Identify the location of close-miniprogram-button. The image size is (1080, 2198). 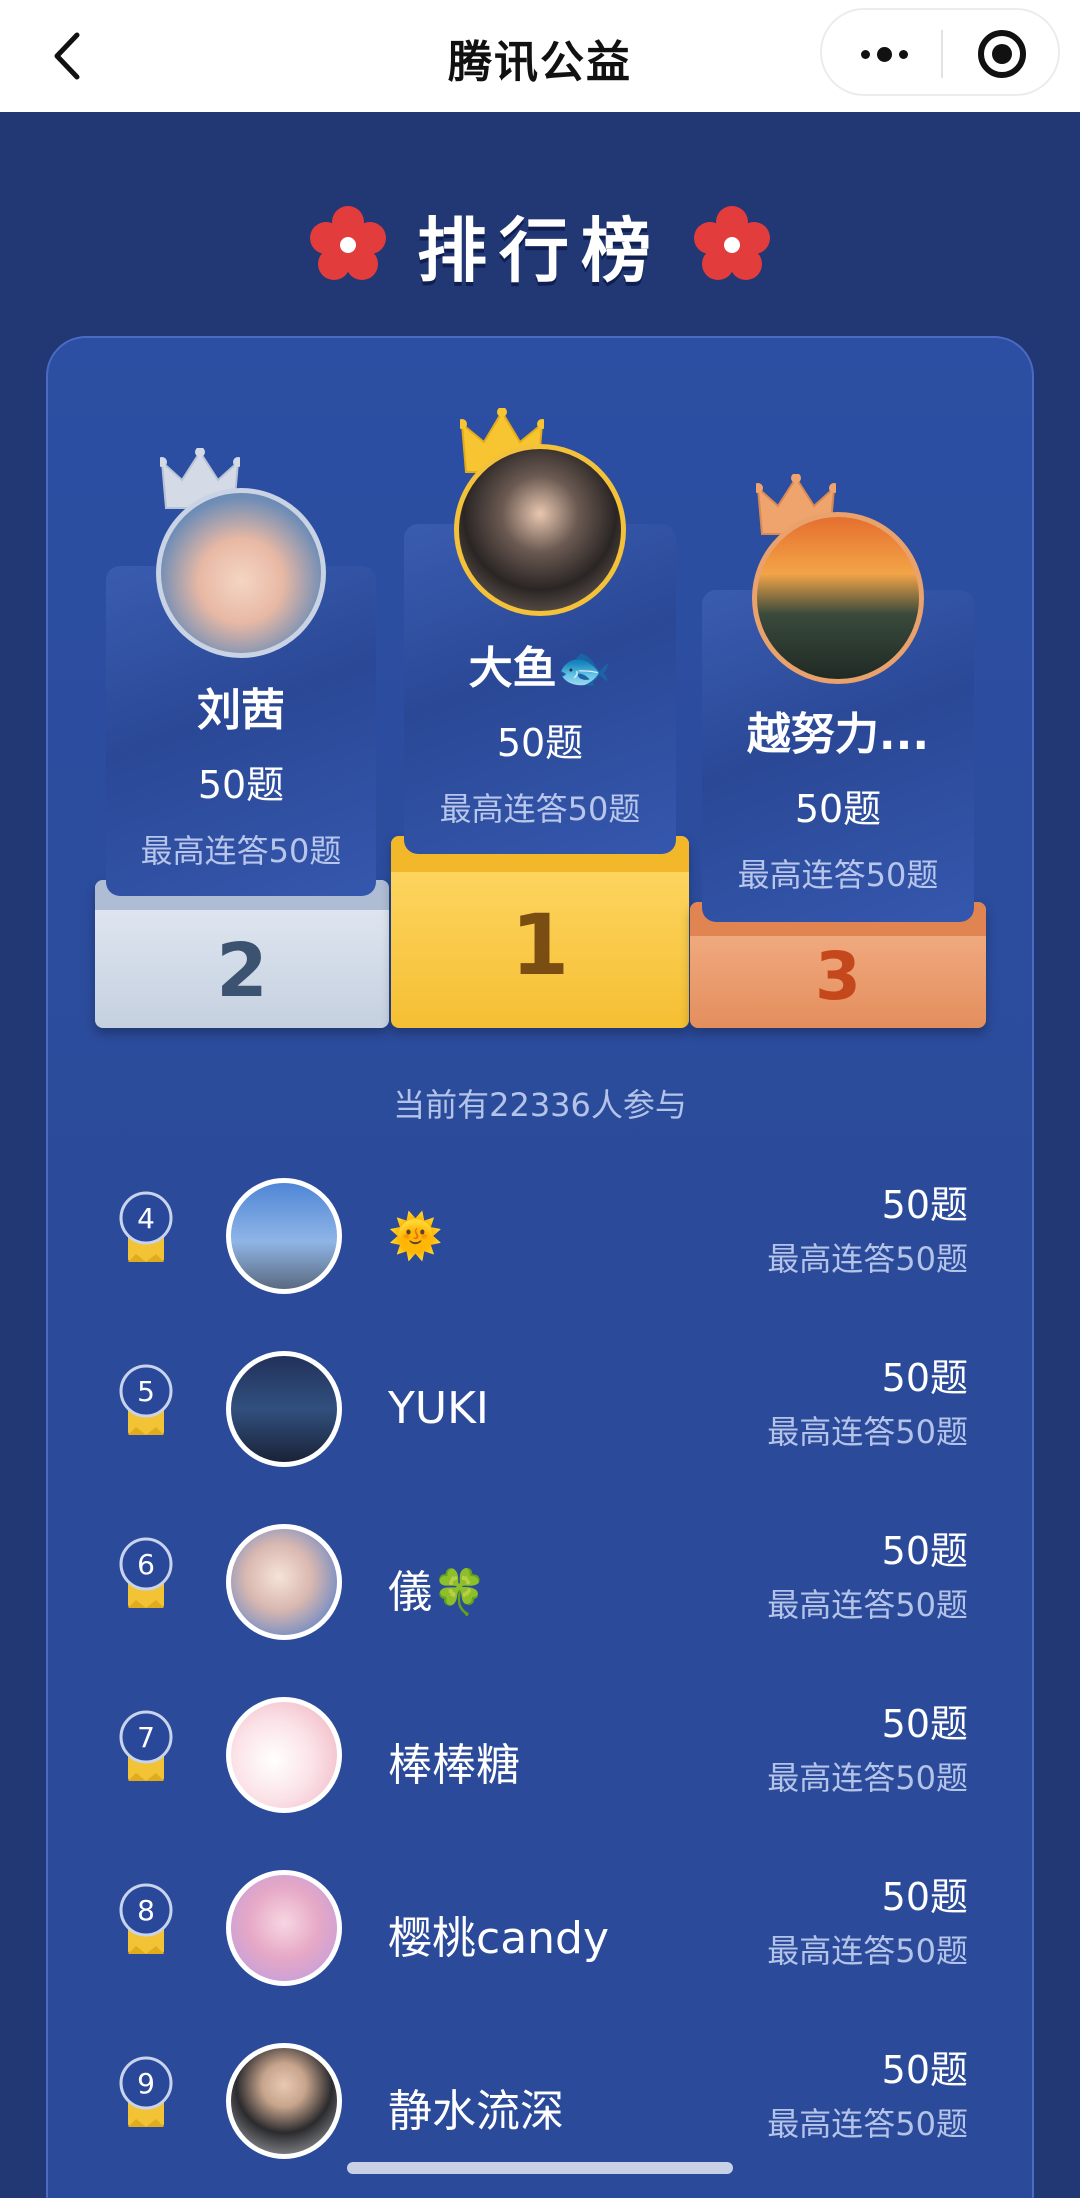
(1002, 54).